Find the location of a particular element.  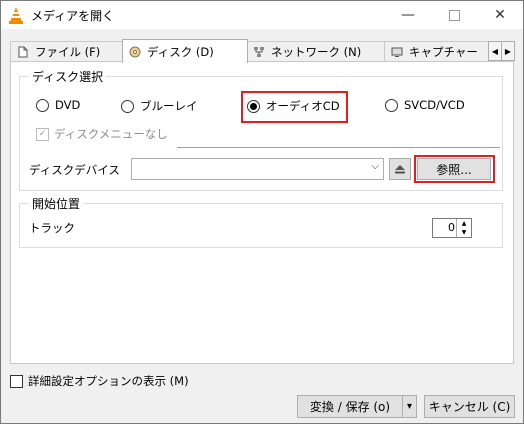

start-position-group is located at coordinates (261, 225).